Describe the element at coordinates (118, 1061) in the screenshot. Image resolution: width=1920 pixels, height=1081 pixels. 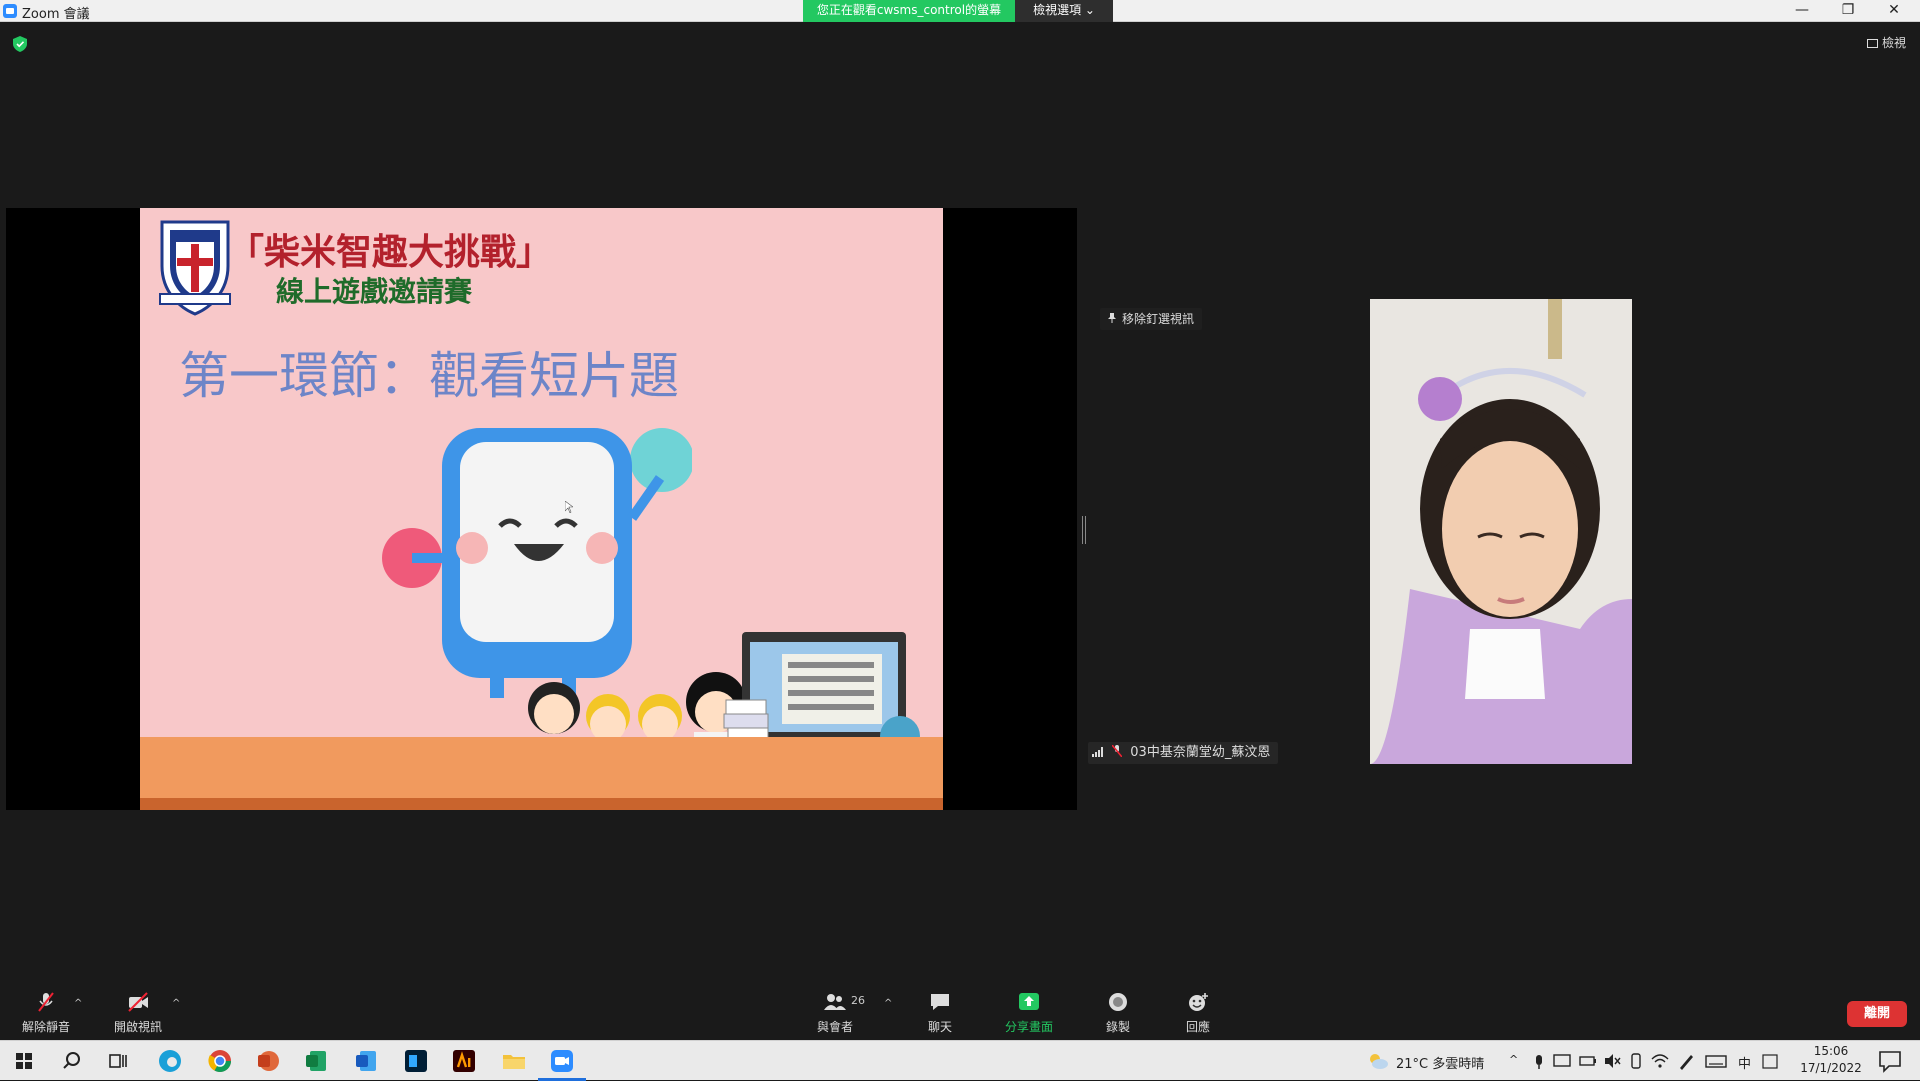
I see `task-view-icon` at that location.